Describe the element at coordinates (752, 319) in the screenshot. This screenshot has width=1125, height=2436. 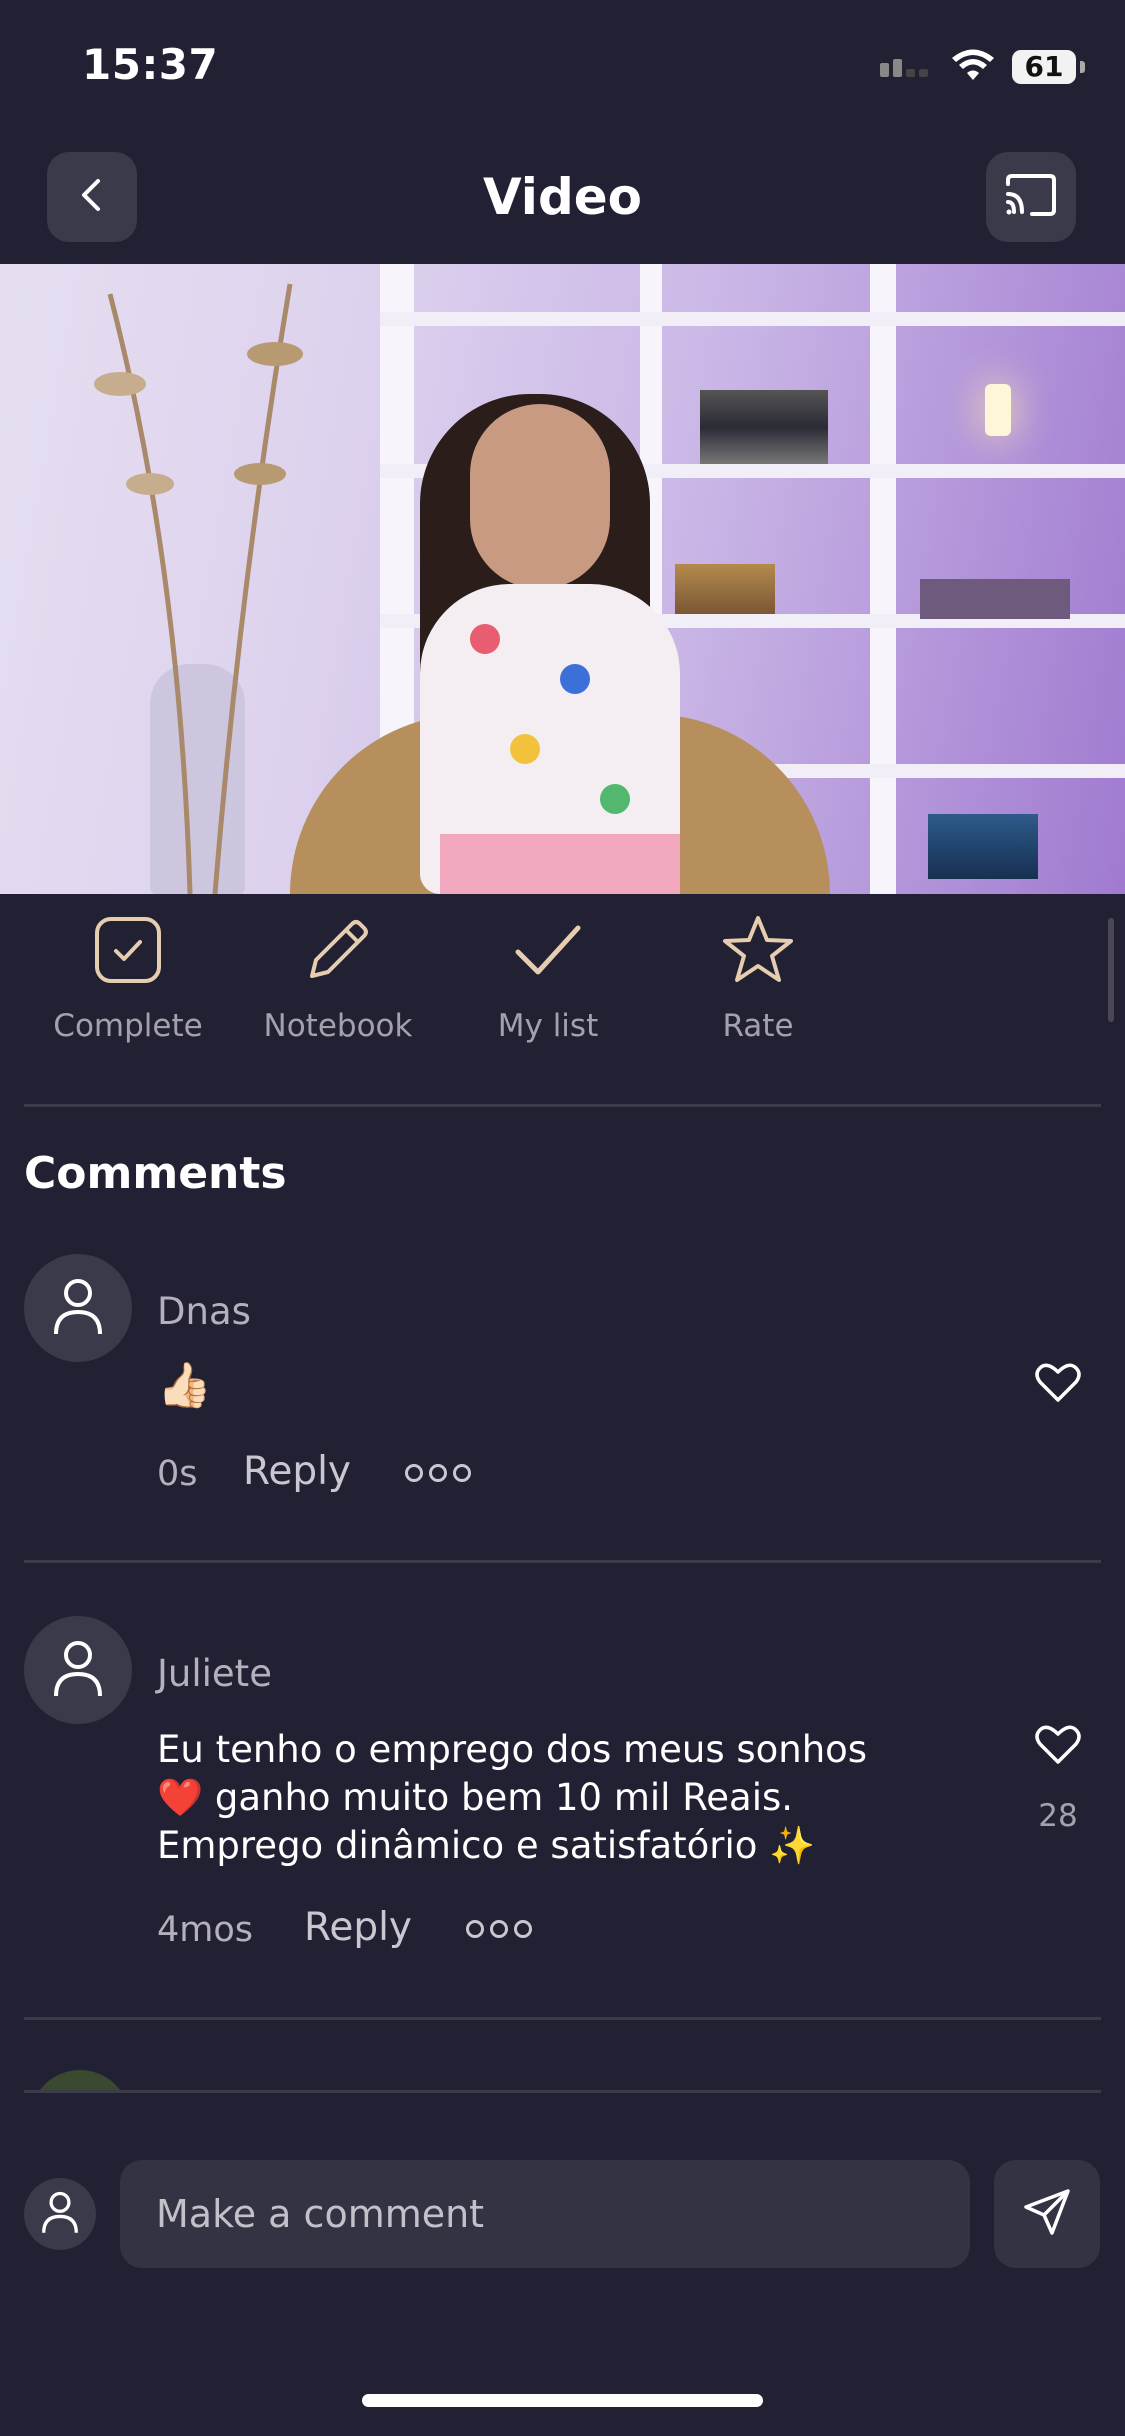
I see `shelf-board` at that location.